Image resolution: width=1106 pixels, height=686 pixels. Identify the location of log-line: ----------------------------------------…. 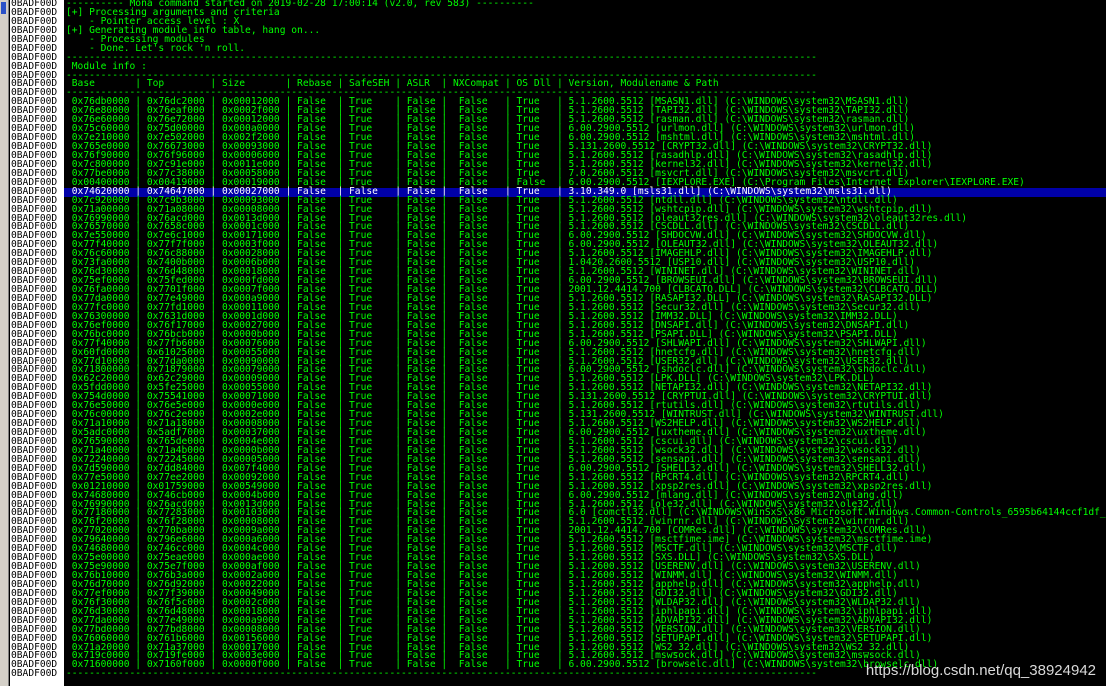
(585, 57).